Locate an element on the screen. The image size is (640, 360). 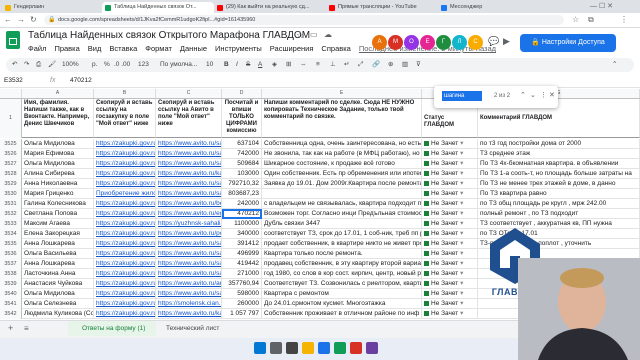
row-number: 3534 is located at coordinates (11, 234).